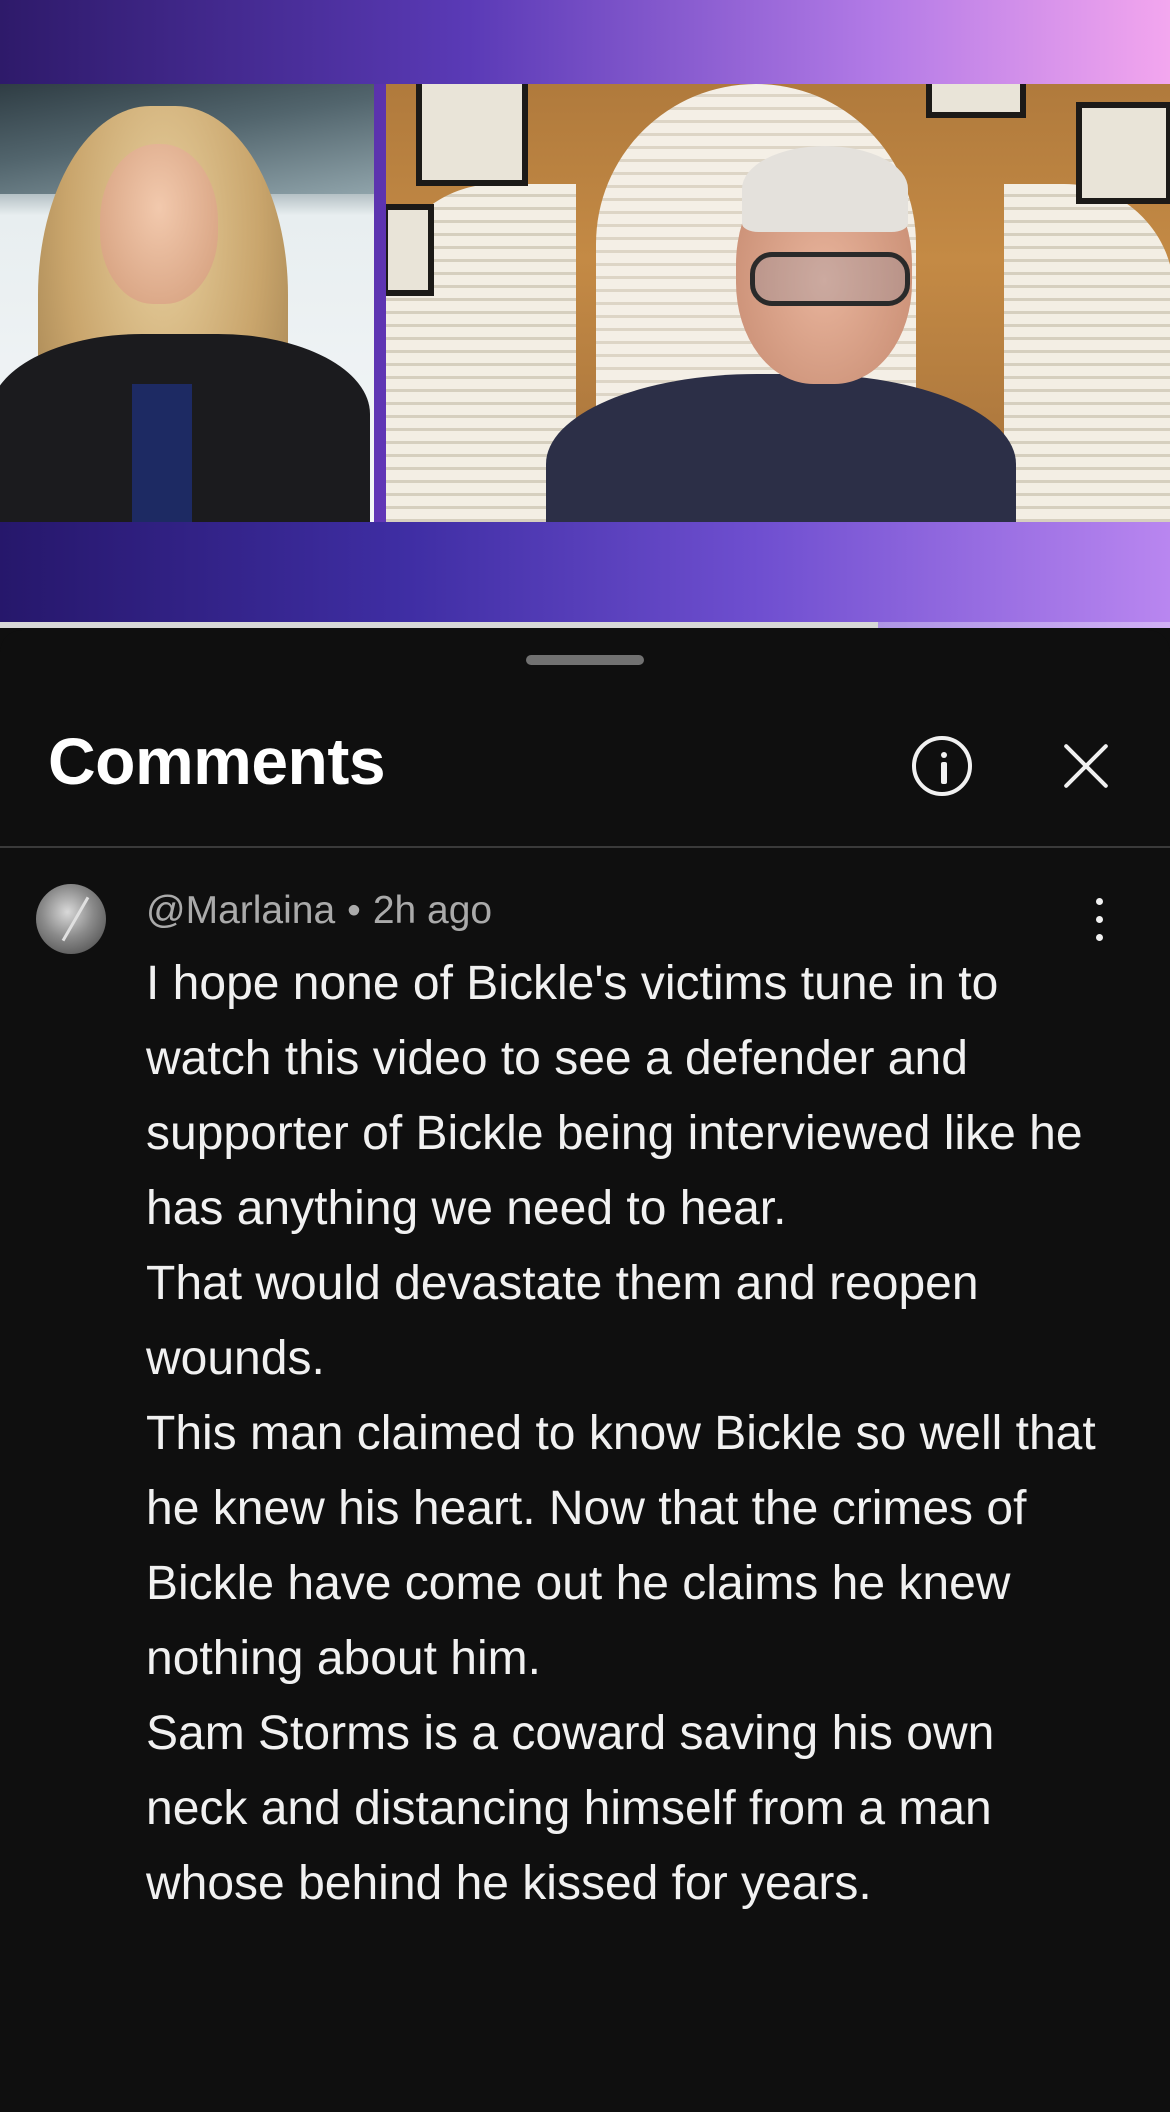 This screenshot has width=1170, height=2112. I want to click on avatar, so click(71, 919).